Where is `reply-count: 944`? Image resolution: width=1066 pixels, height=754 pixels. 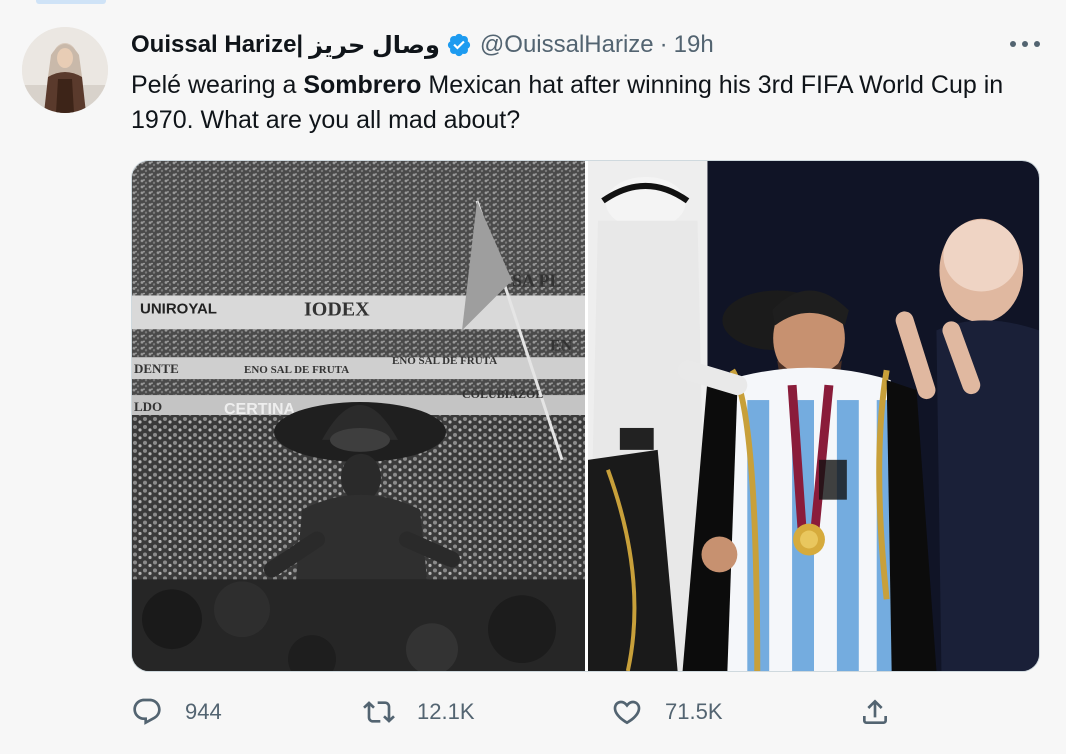
reply-count: 944 is located at coordinates (203, 711).